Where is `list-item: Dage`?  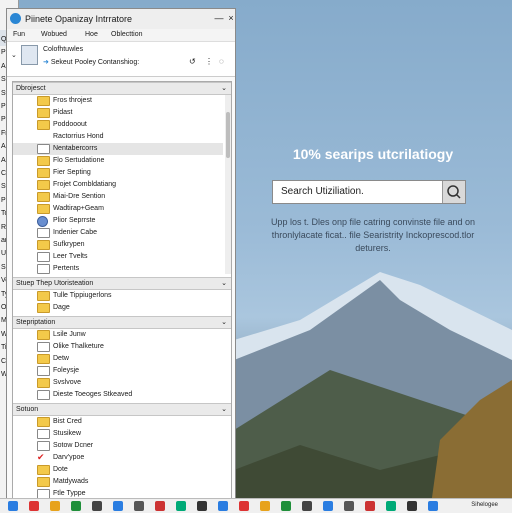
list-item: Dage is located at coordinates (118, 308).